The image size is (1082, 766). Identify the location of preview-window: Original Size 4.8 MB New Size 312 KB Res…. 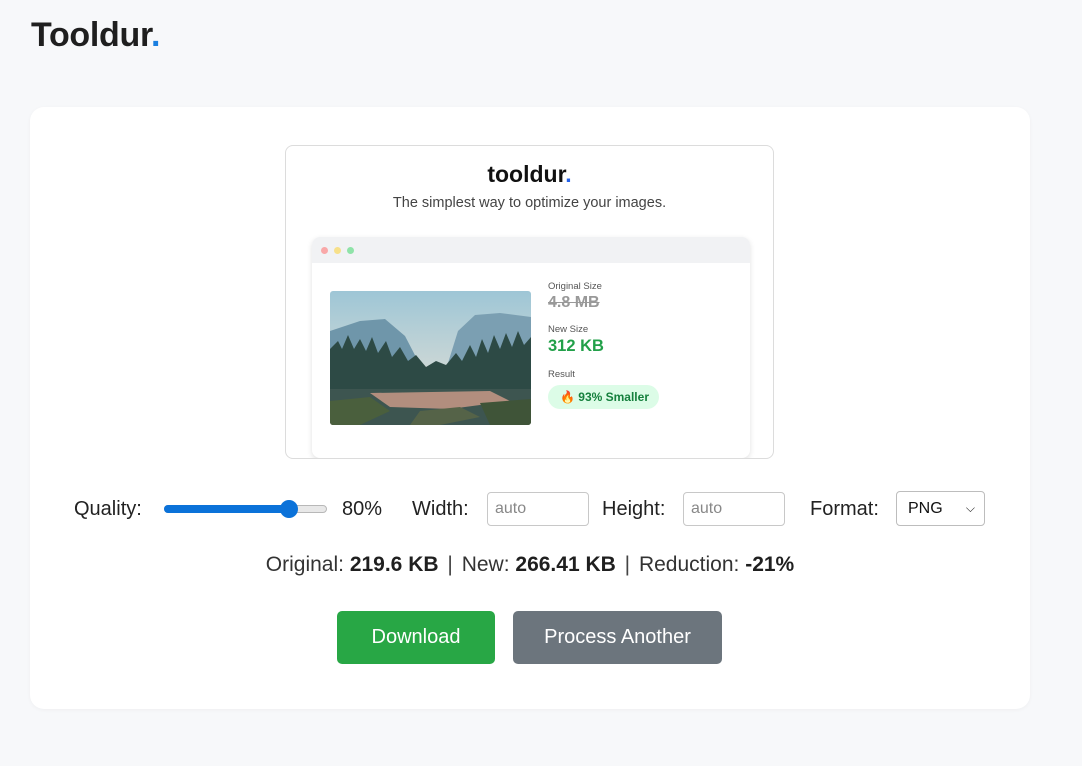
(531, 347).